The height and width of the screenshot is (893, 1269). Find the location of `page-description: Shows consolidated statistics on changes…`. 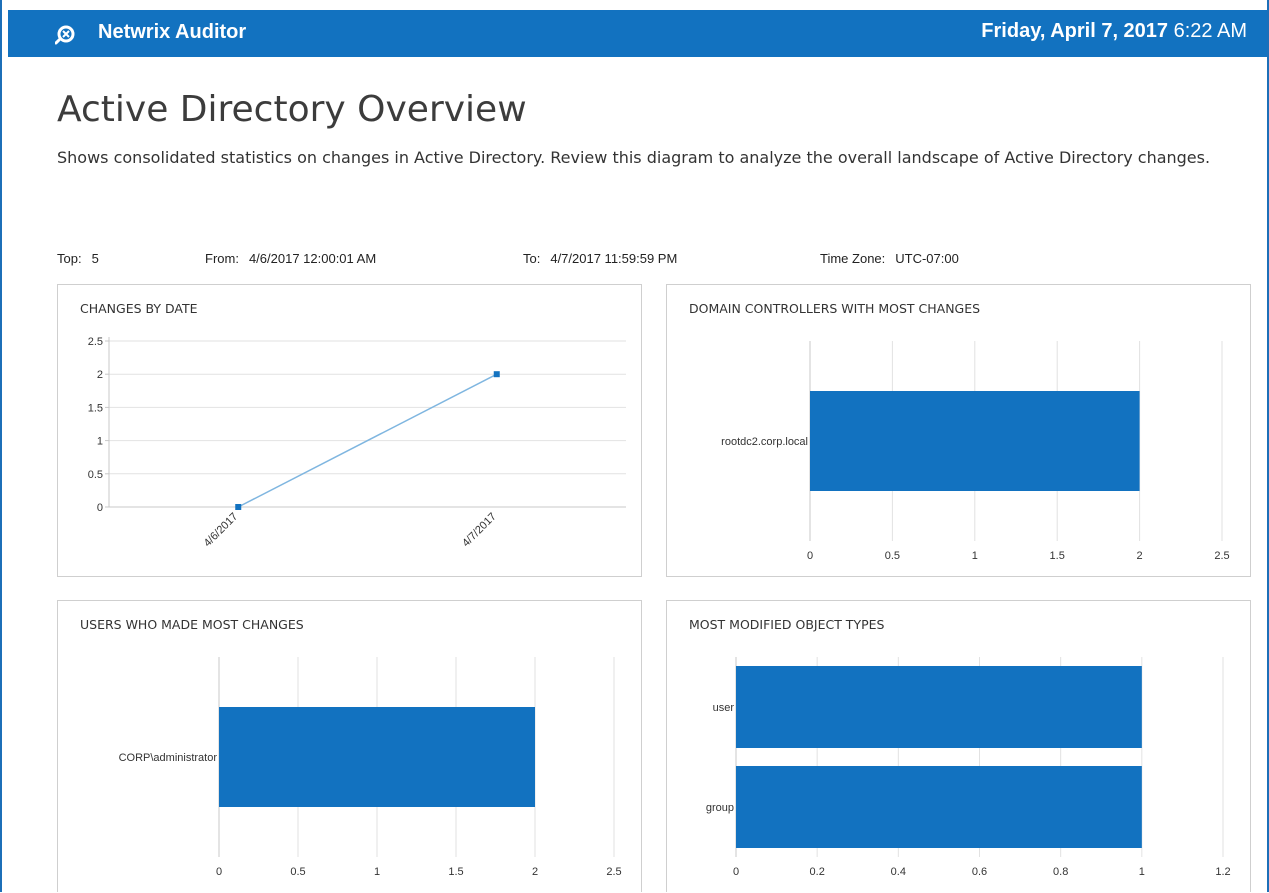

page-description: Shows consolidated statistics on changes… is located at coordinates (634, 157).